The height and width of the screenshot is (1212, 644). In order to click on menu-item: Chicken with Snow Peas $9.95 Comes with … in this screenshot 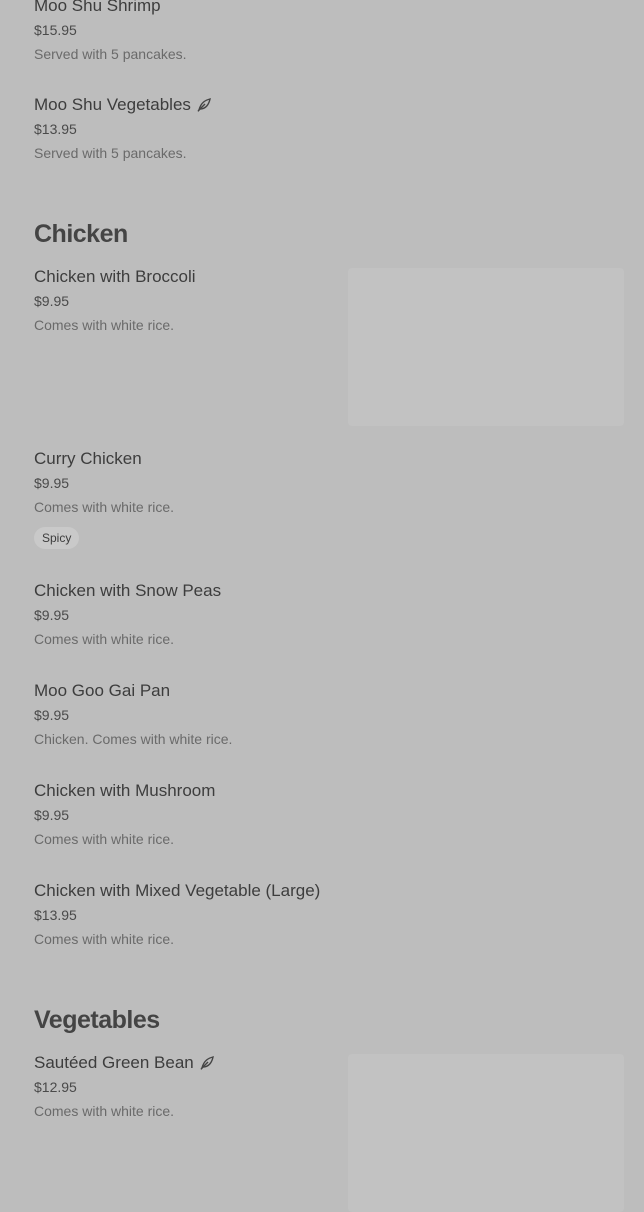, I will do `click(110, 614)`.